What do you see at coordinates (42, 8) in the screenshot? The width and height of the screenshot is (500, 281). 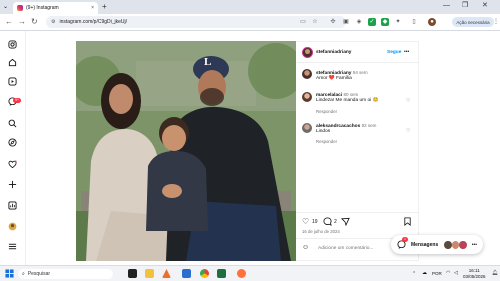 I see `tab-title: (9+) Instagram` at bounding box center [42, 8].